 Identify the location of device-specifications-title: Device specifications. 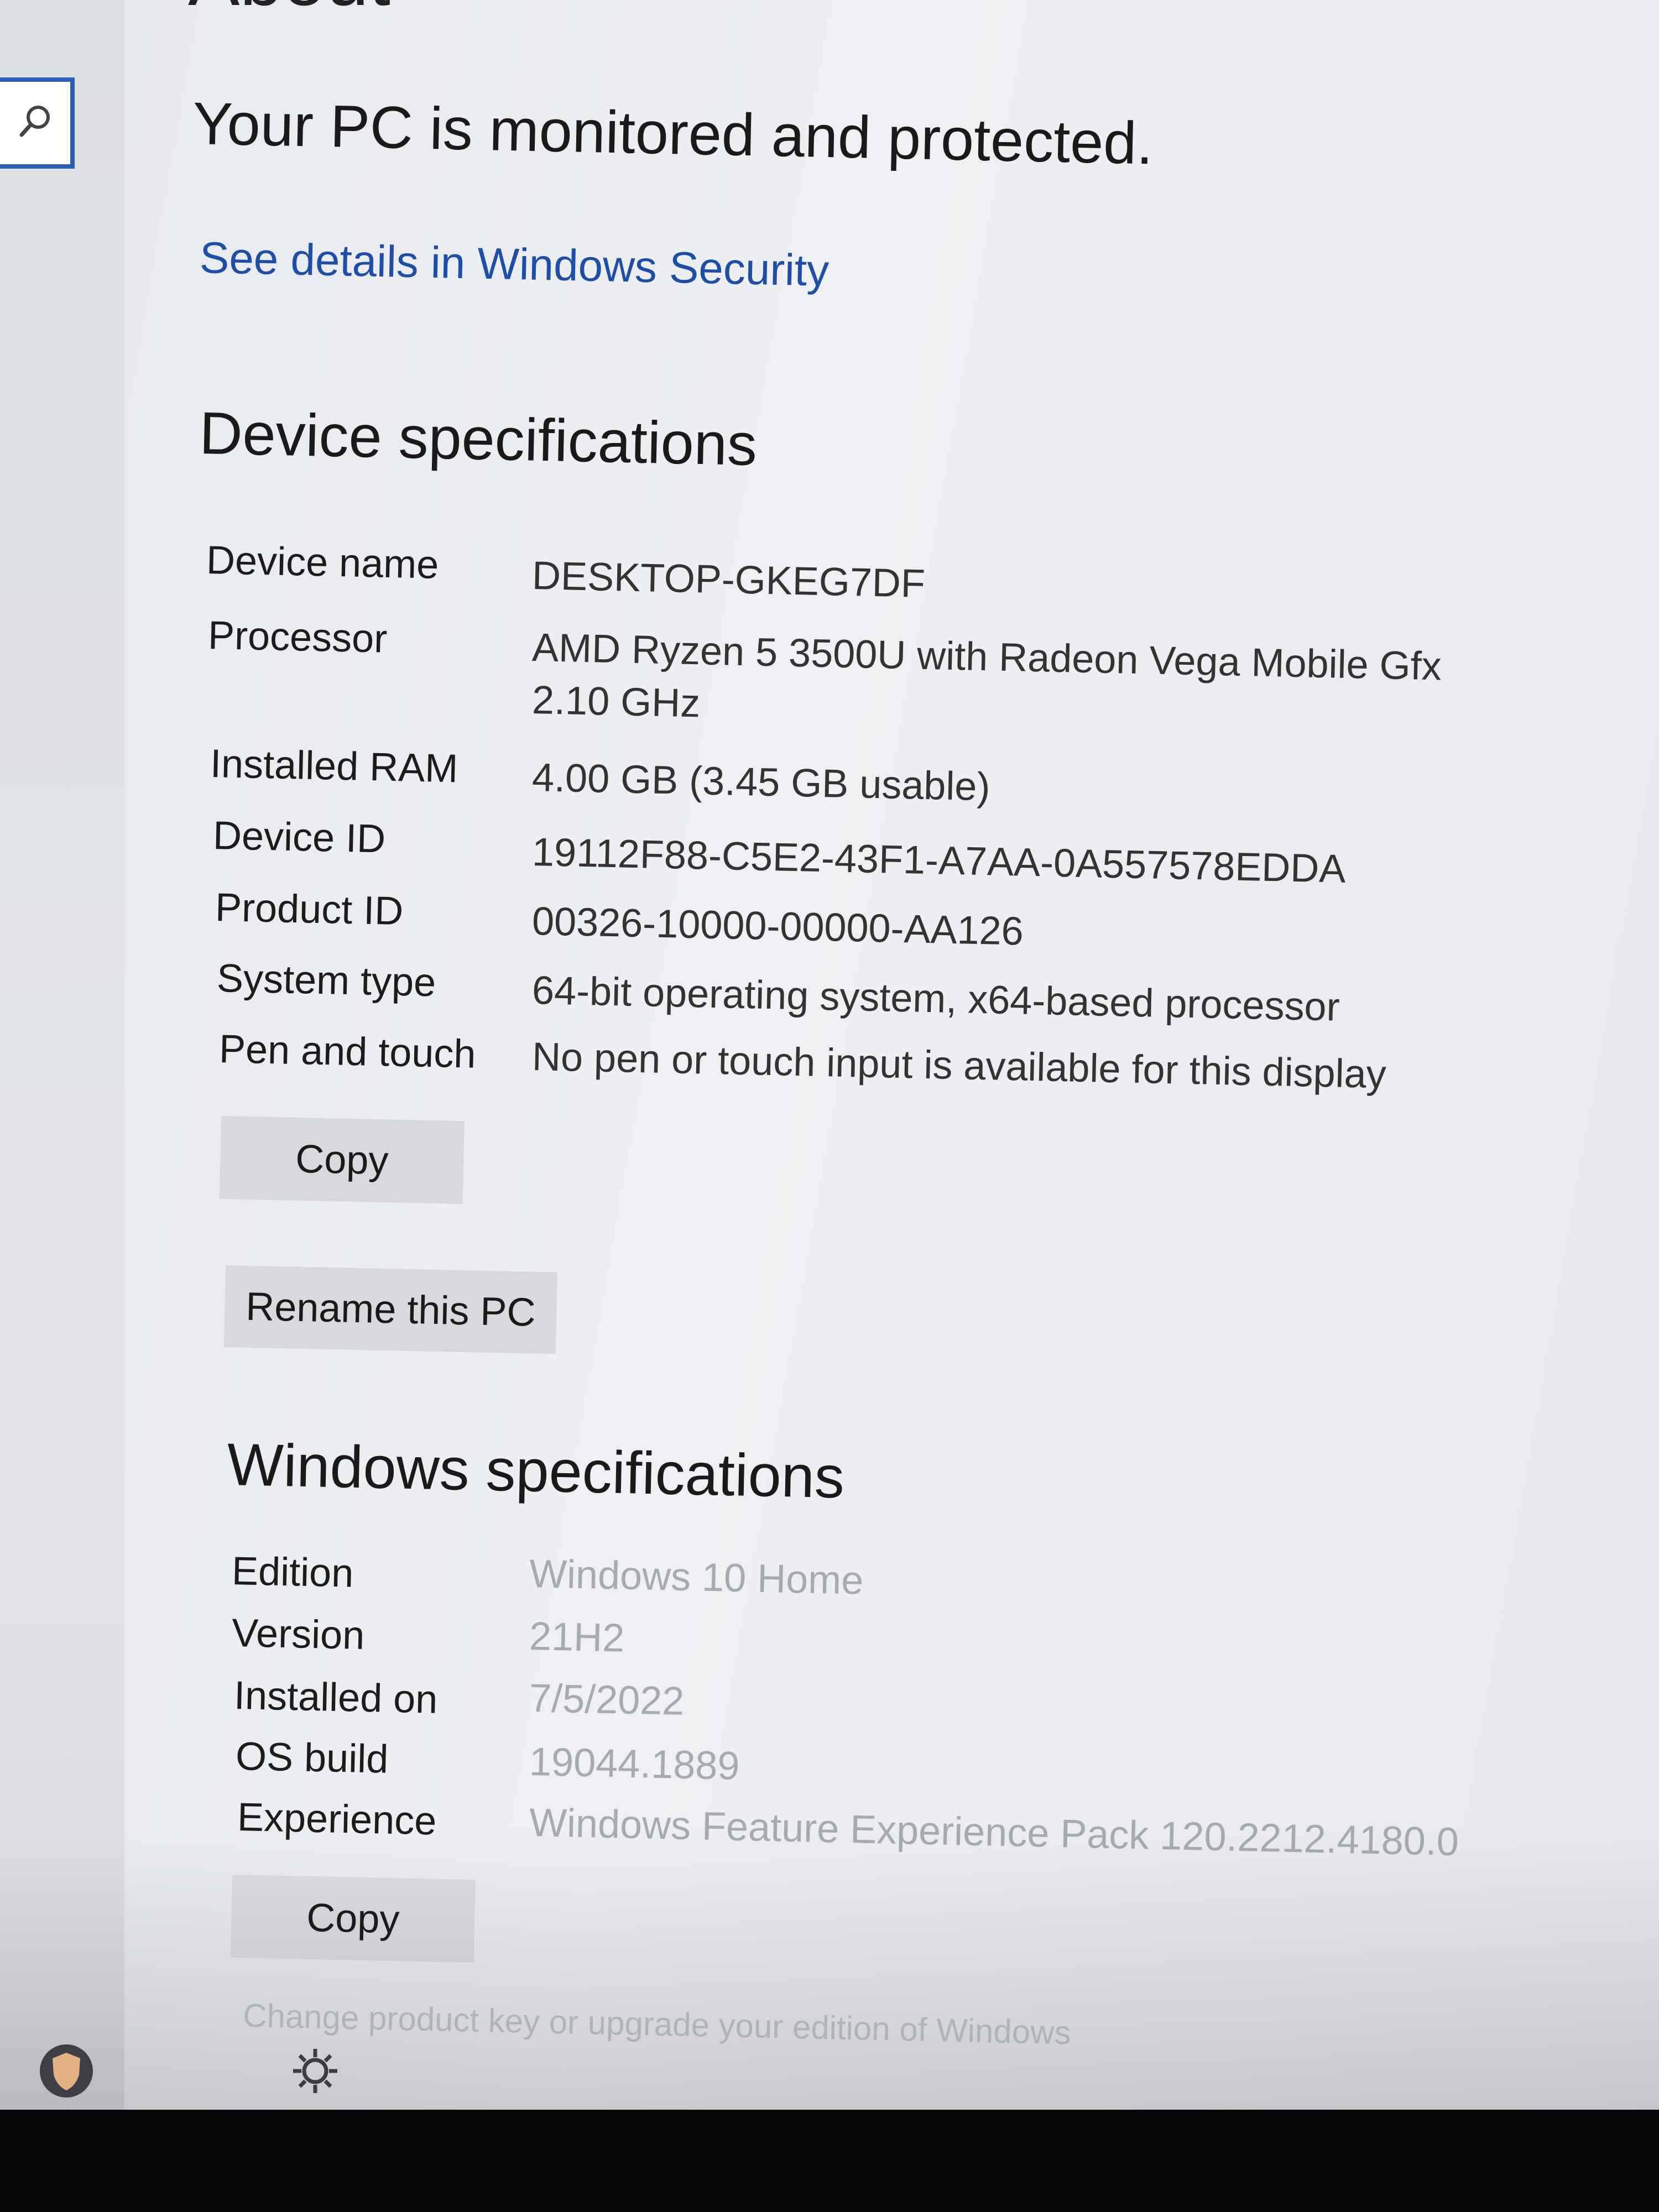
(479, 438).